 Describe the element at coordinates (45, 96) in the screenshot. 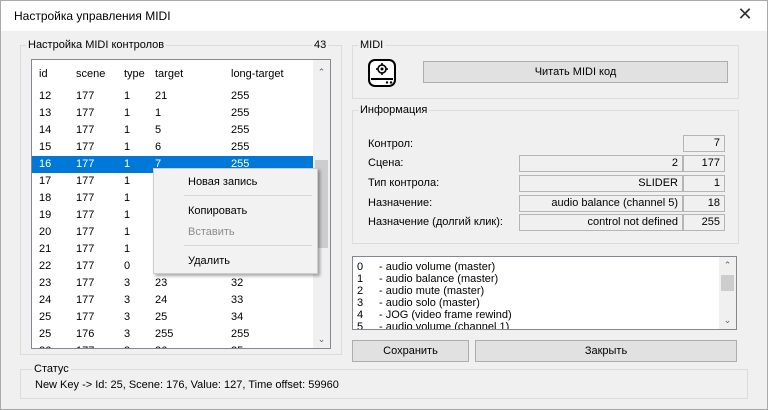

I see `cell-id: 12` at that location.